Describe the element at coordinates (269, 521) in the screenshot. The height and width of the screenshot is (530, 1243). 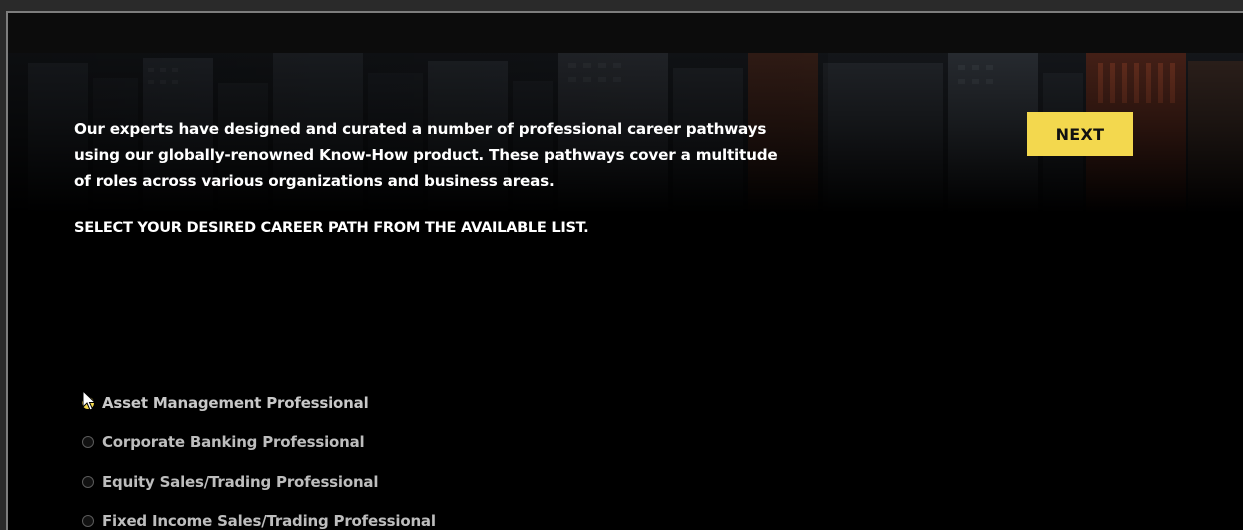
I see `career-option-label: Fixed Income Sales/Trading Professional` at that location.